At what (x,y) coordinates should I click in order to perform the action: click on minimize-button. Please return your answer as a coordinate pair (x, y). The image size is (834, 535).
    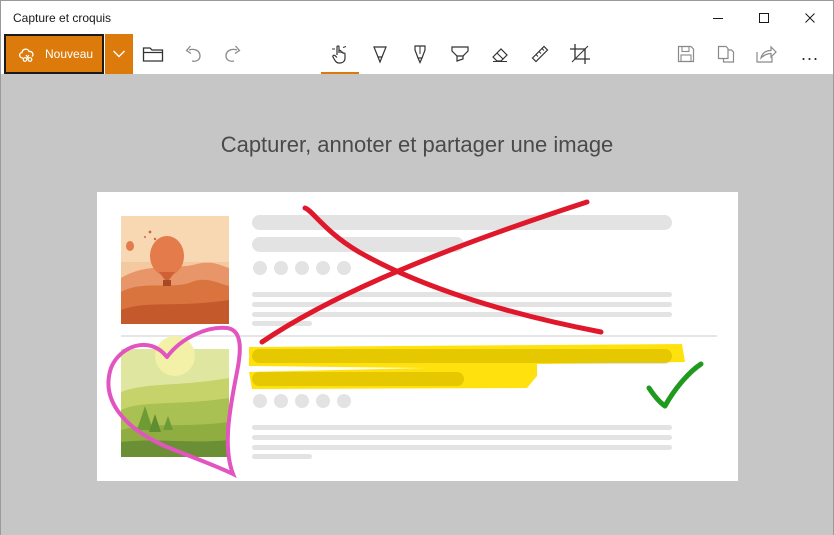
    Looking at the image, I should click on (718, 17).